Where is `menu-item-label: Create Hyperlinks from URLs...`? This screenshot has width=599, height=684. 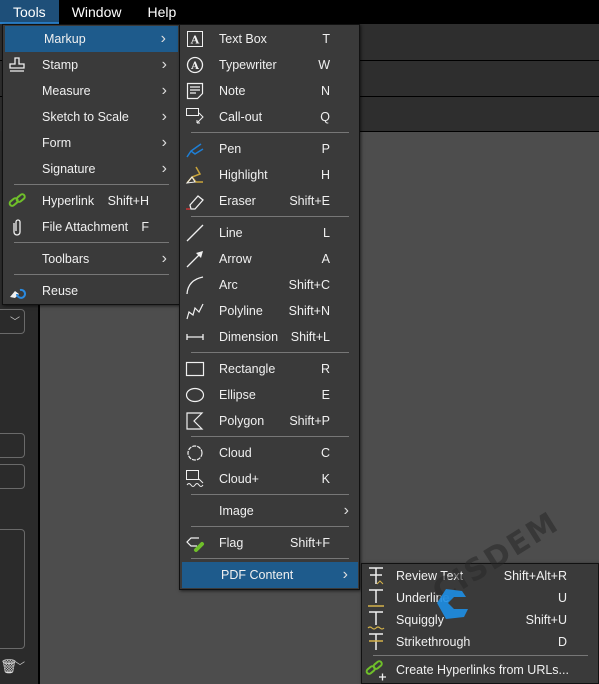
menu-item-label: Create Hyperlinks from URLs... is located at coordinates (482, 670).